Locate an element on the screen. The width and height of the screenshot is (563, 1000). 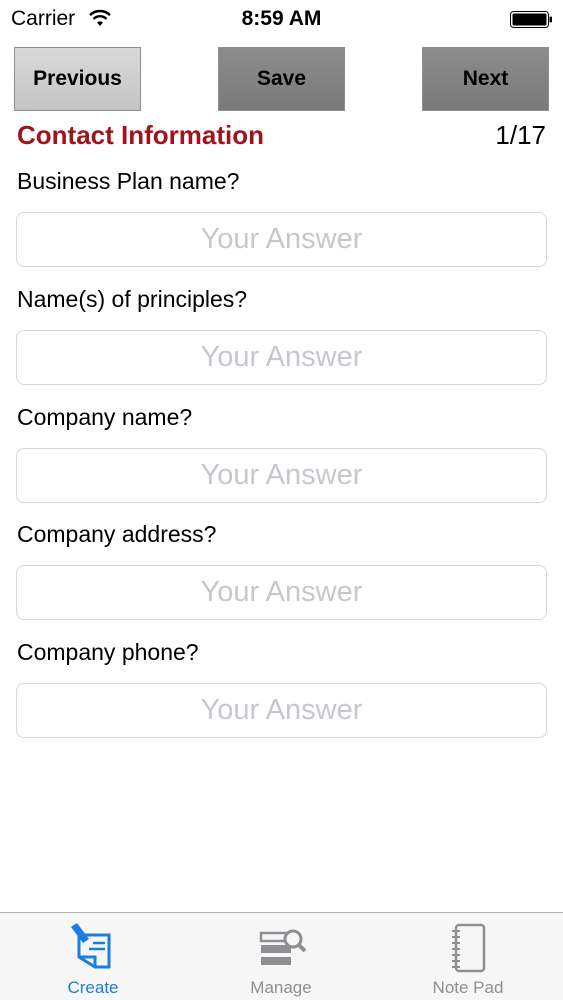
manage-search-icon is located at coordinates (282, 948).